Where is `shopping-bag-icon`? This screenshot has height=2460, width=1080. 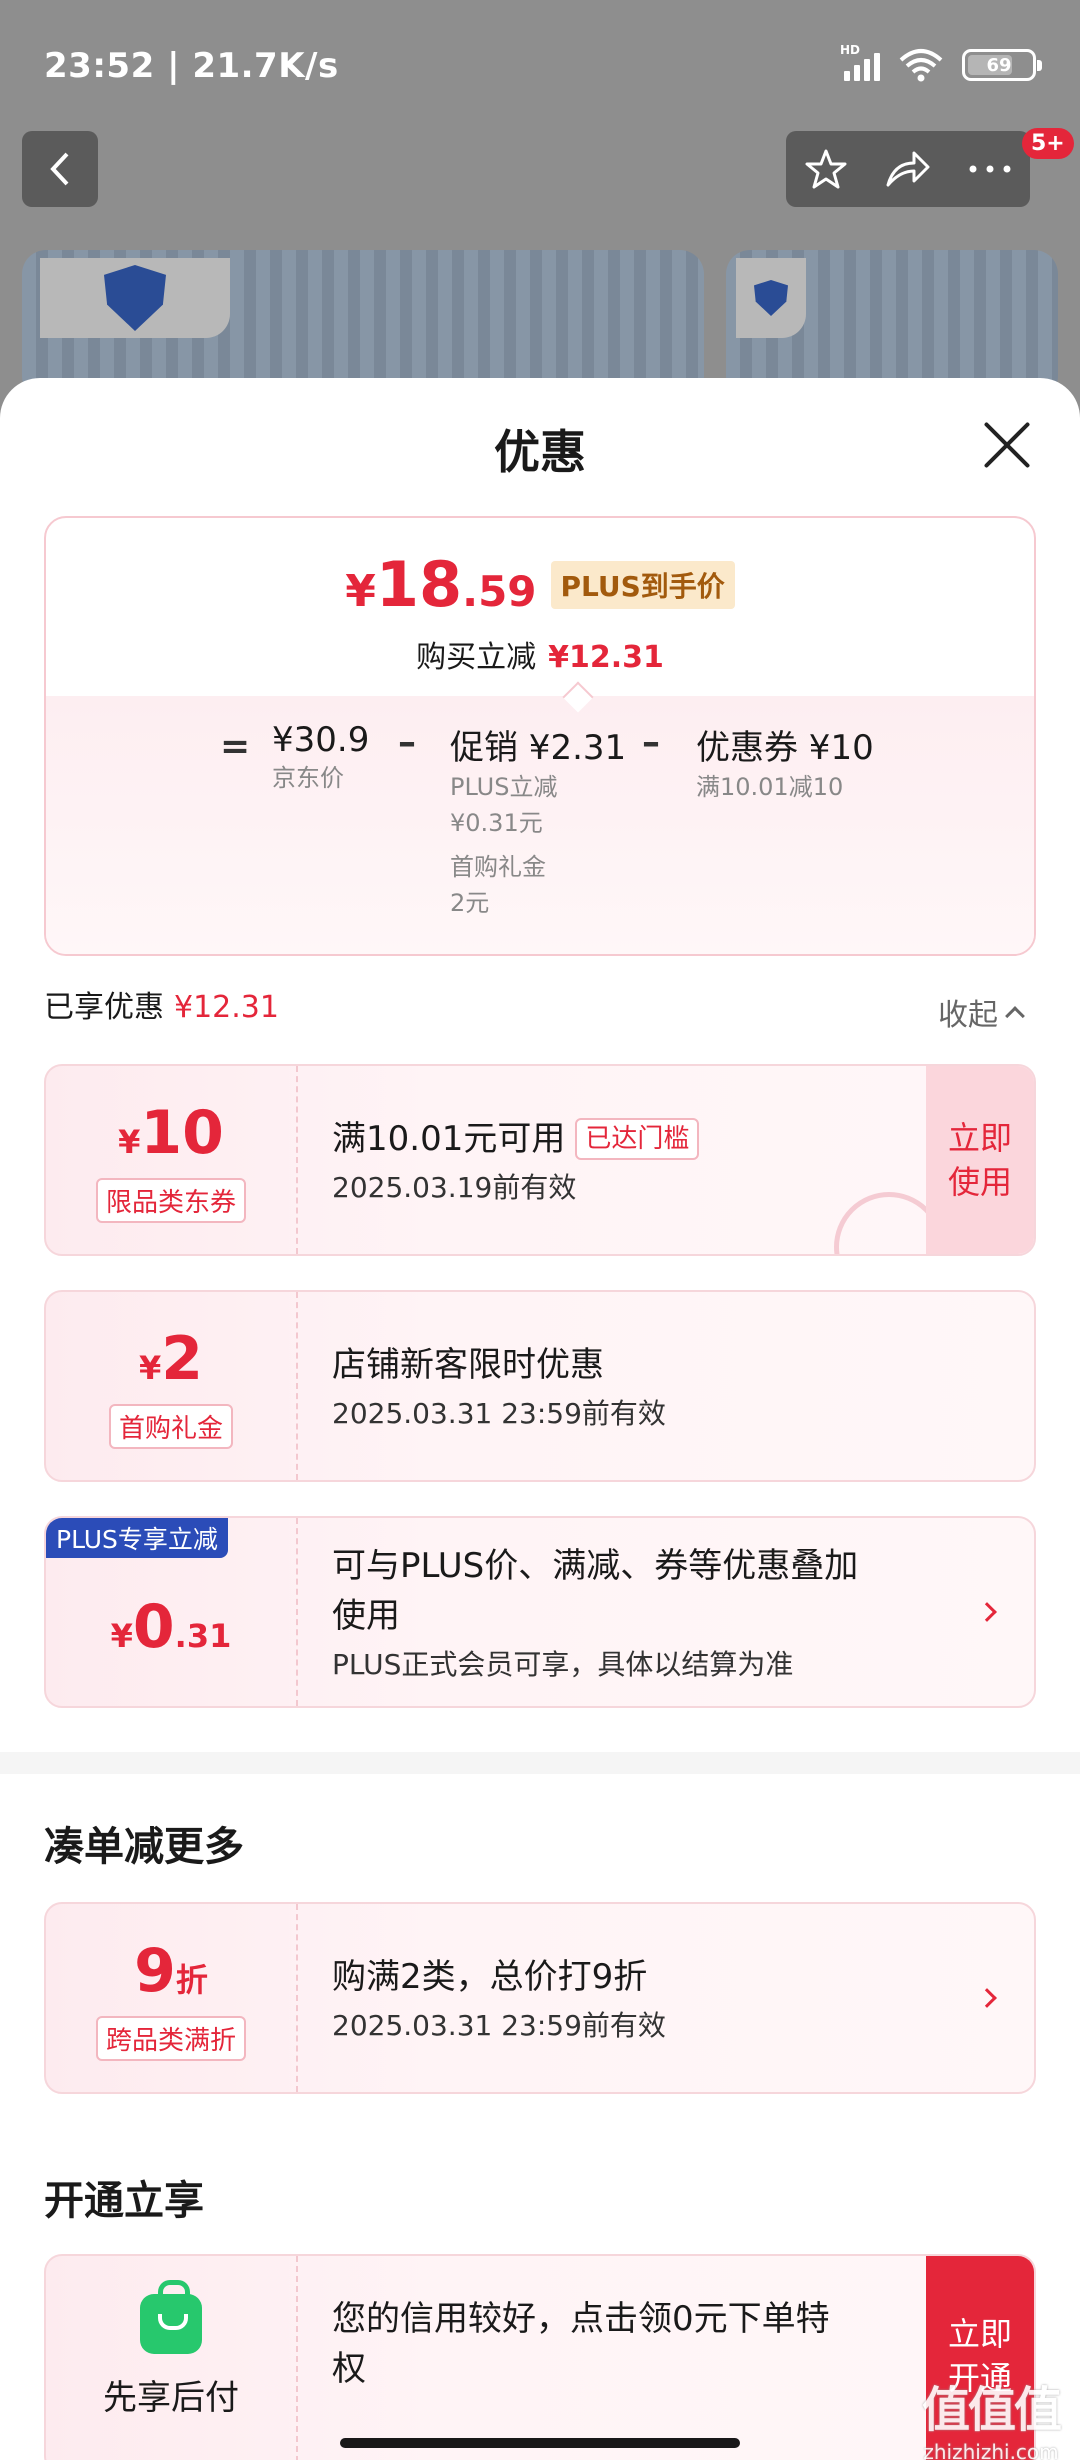
shopping-bag-icon is located at coordinates (171, 2317).